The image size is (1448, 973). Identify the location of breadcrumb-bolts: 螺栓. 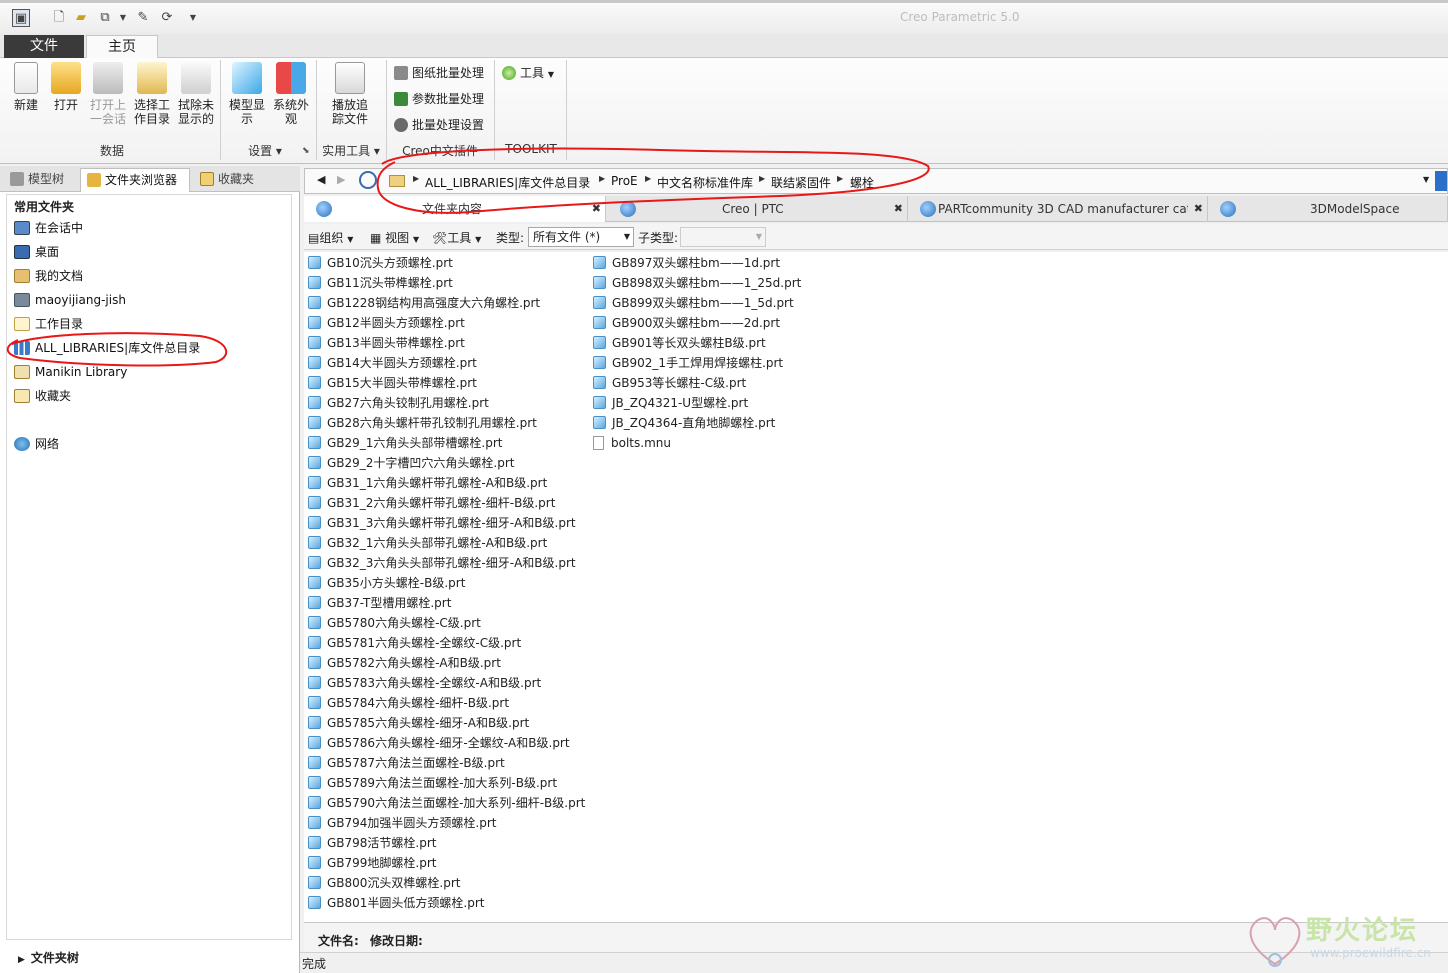
(862, 182).